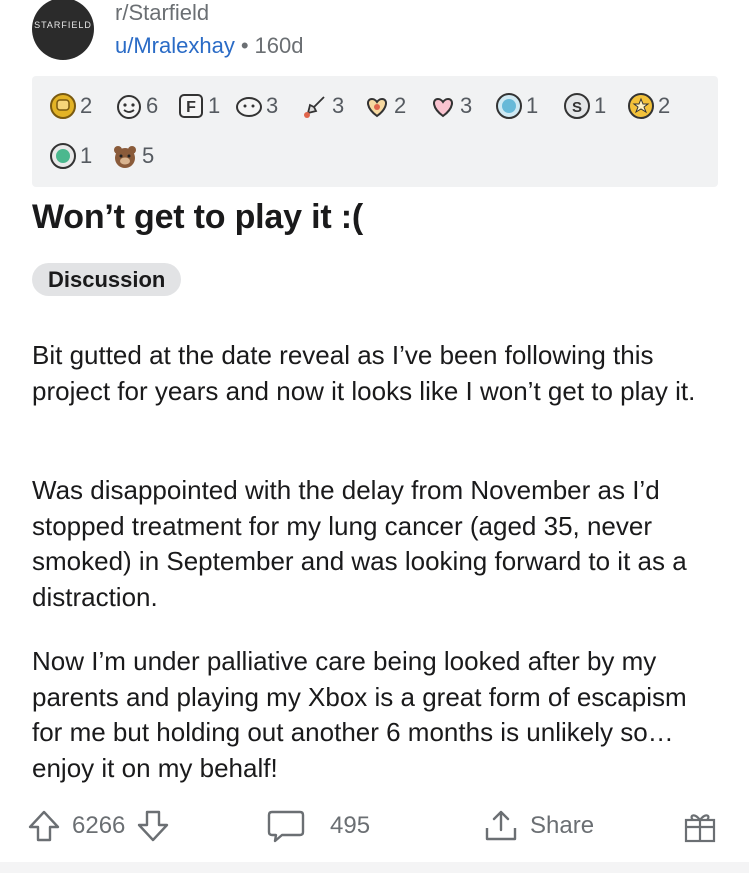 The width and height of the screenshot is (749, 873). I want to click on award-helpful: 2, so click(70, 106).